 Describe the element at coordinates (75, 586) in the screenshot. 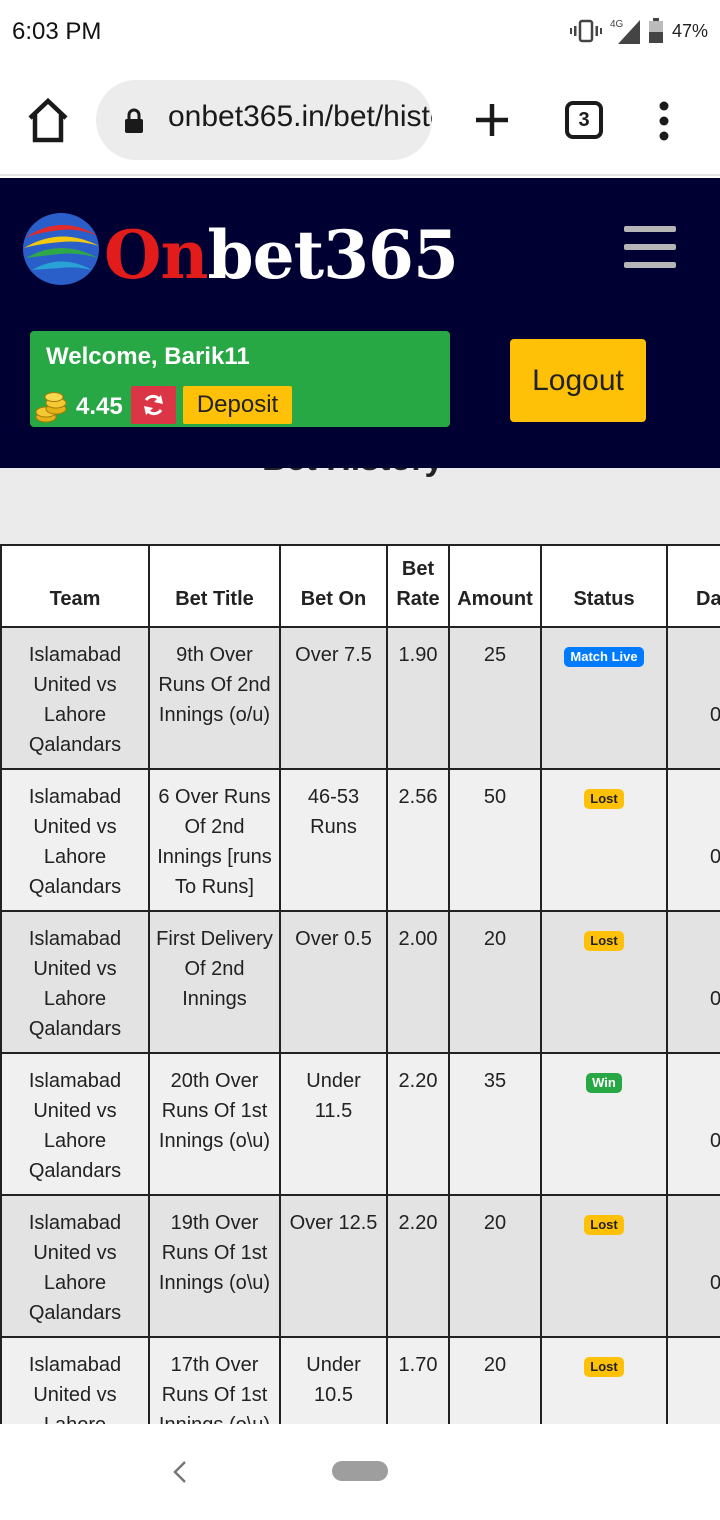

I see `col-header-team: Team` at that location.